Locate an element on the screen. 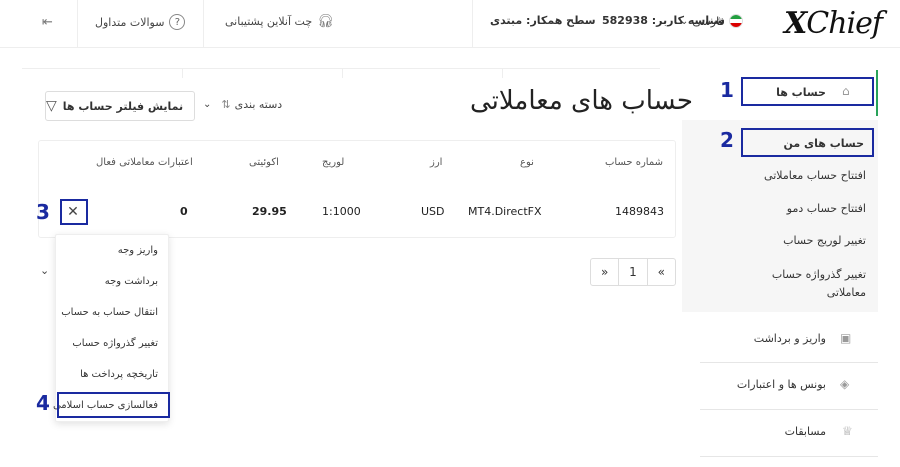  accounts-table is located at coordinates (357, 189).